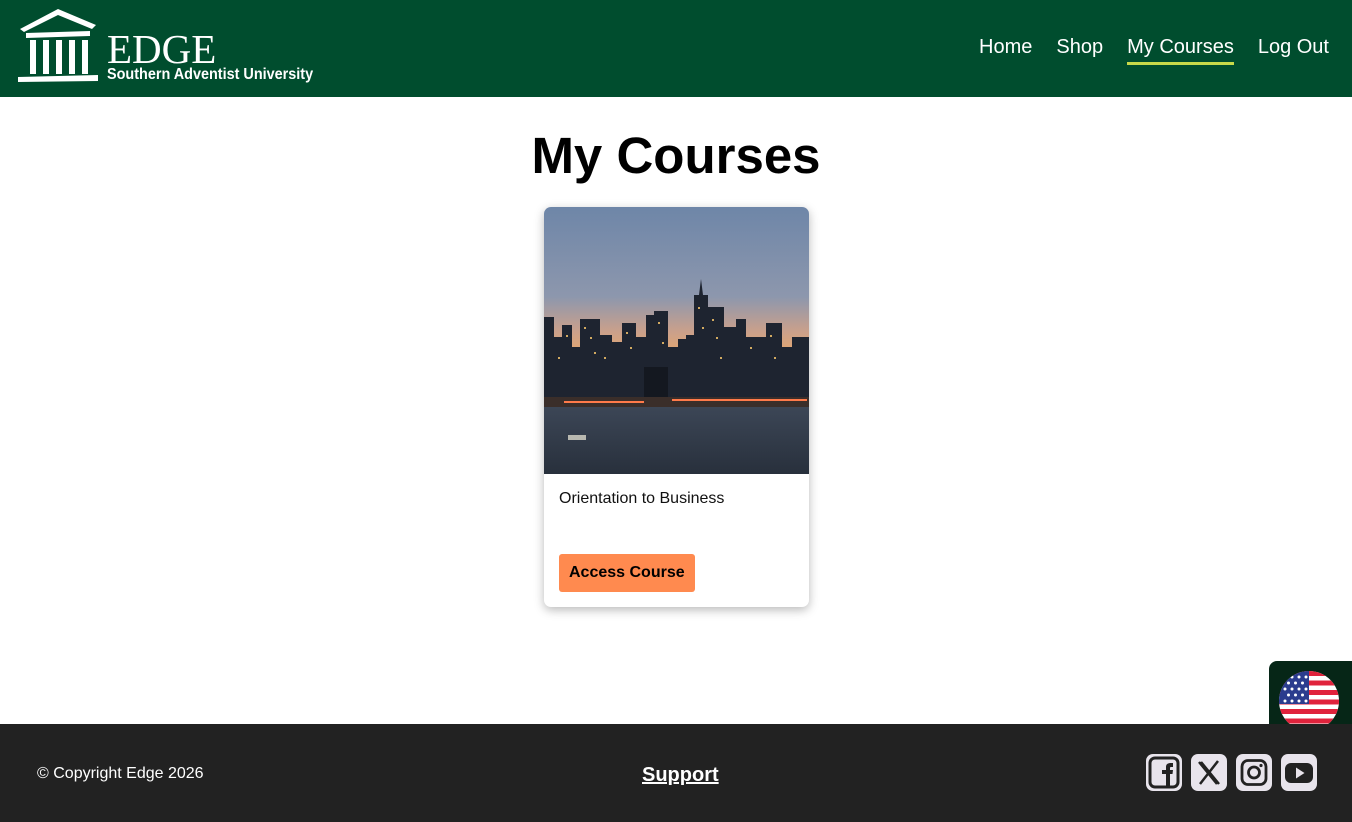 This screenshot has width=1352, height=822. What do you see at coordinates (1231, 772) in the screenshot?
I see `social-links` at bounding box center [1231, 772].